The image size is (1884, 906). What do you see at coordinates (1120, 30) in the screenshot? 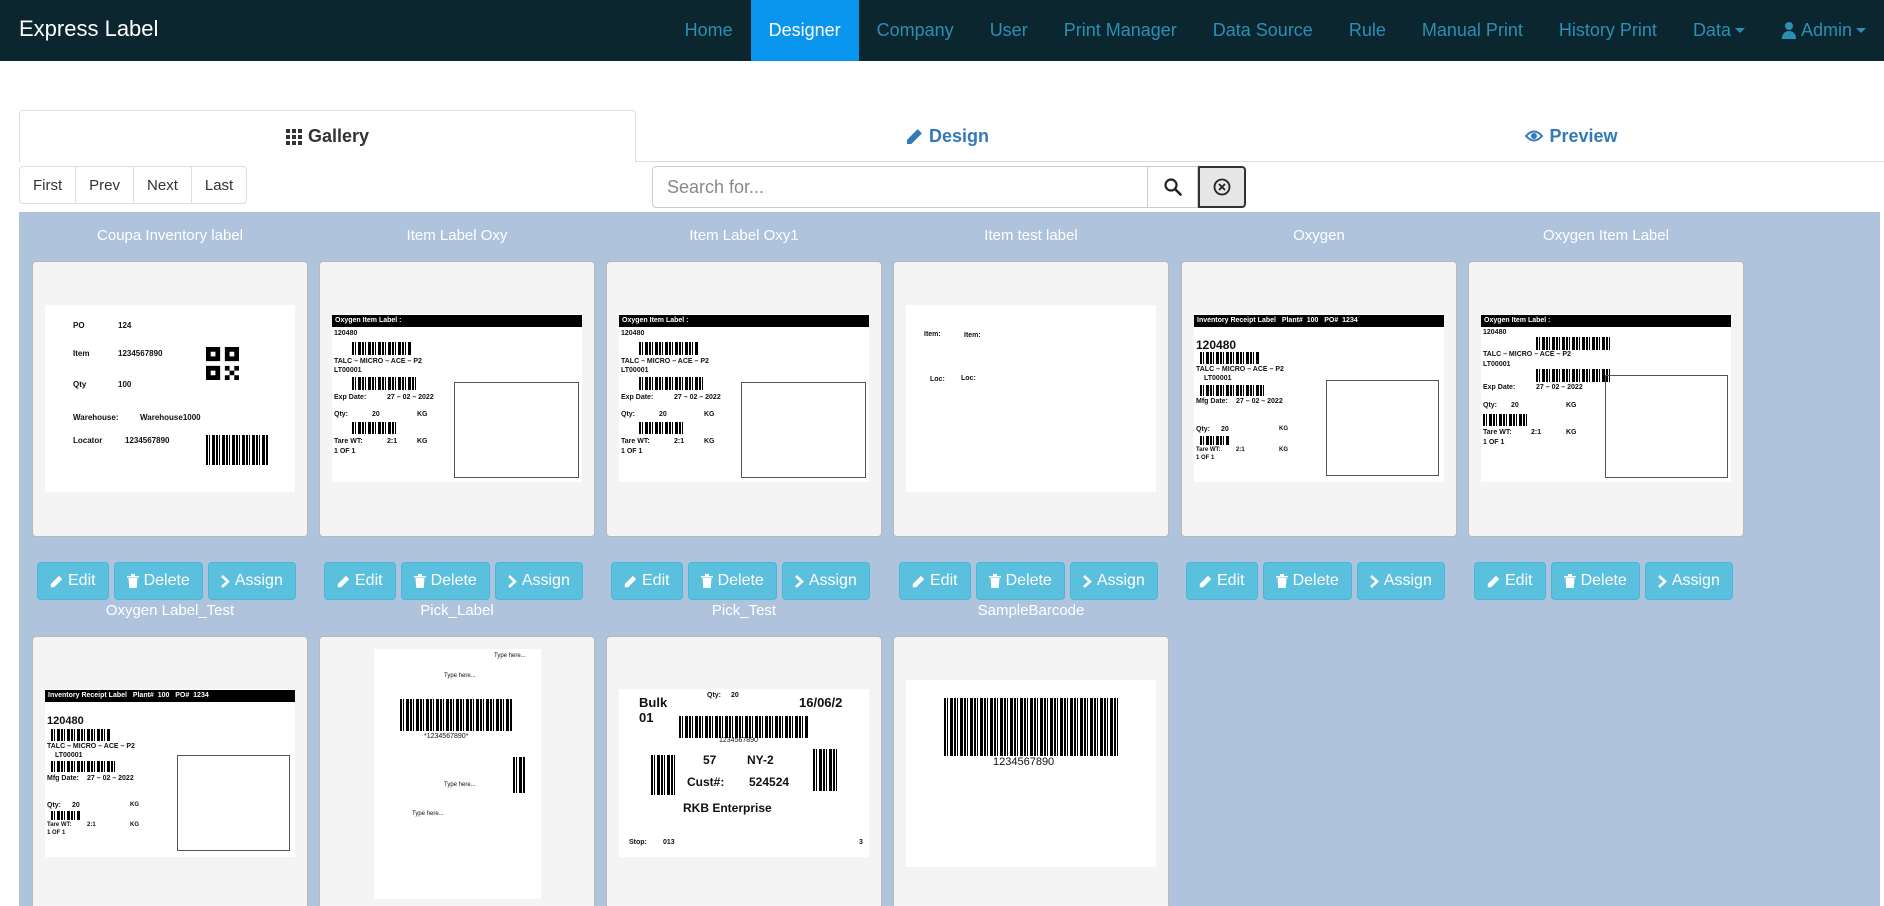
I see `nav-print-manager: Print Manager` at bounding box center [1120, 30].